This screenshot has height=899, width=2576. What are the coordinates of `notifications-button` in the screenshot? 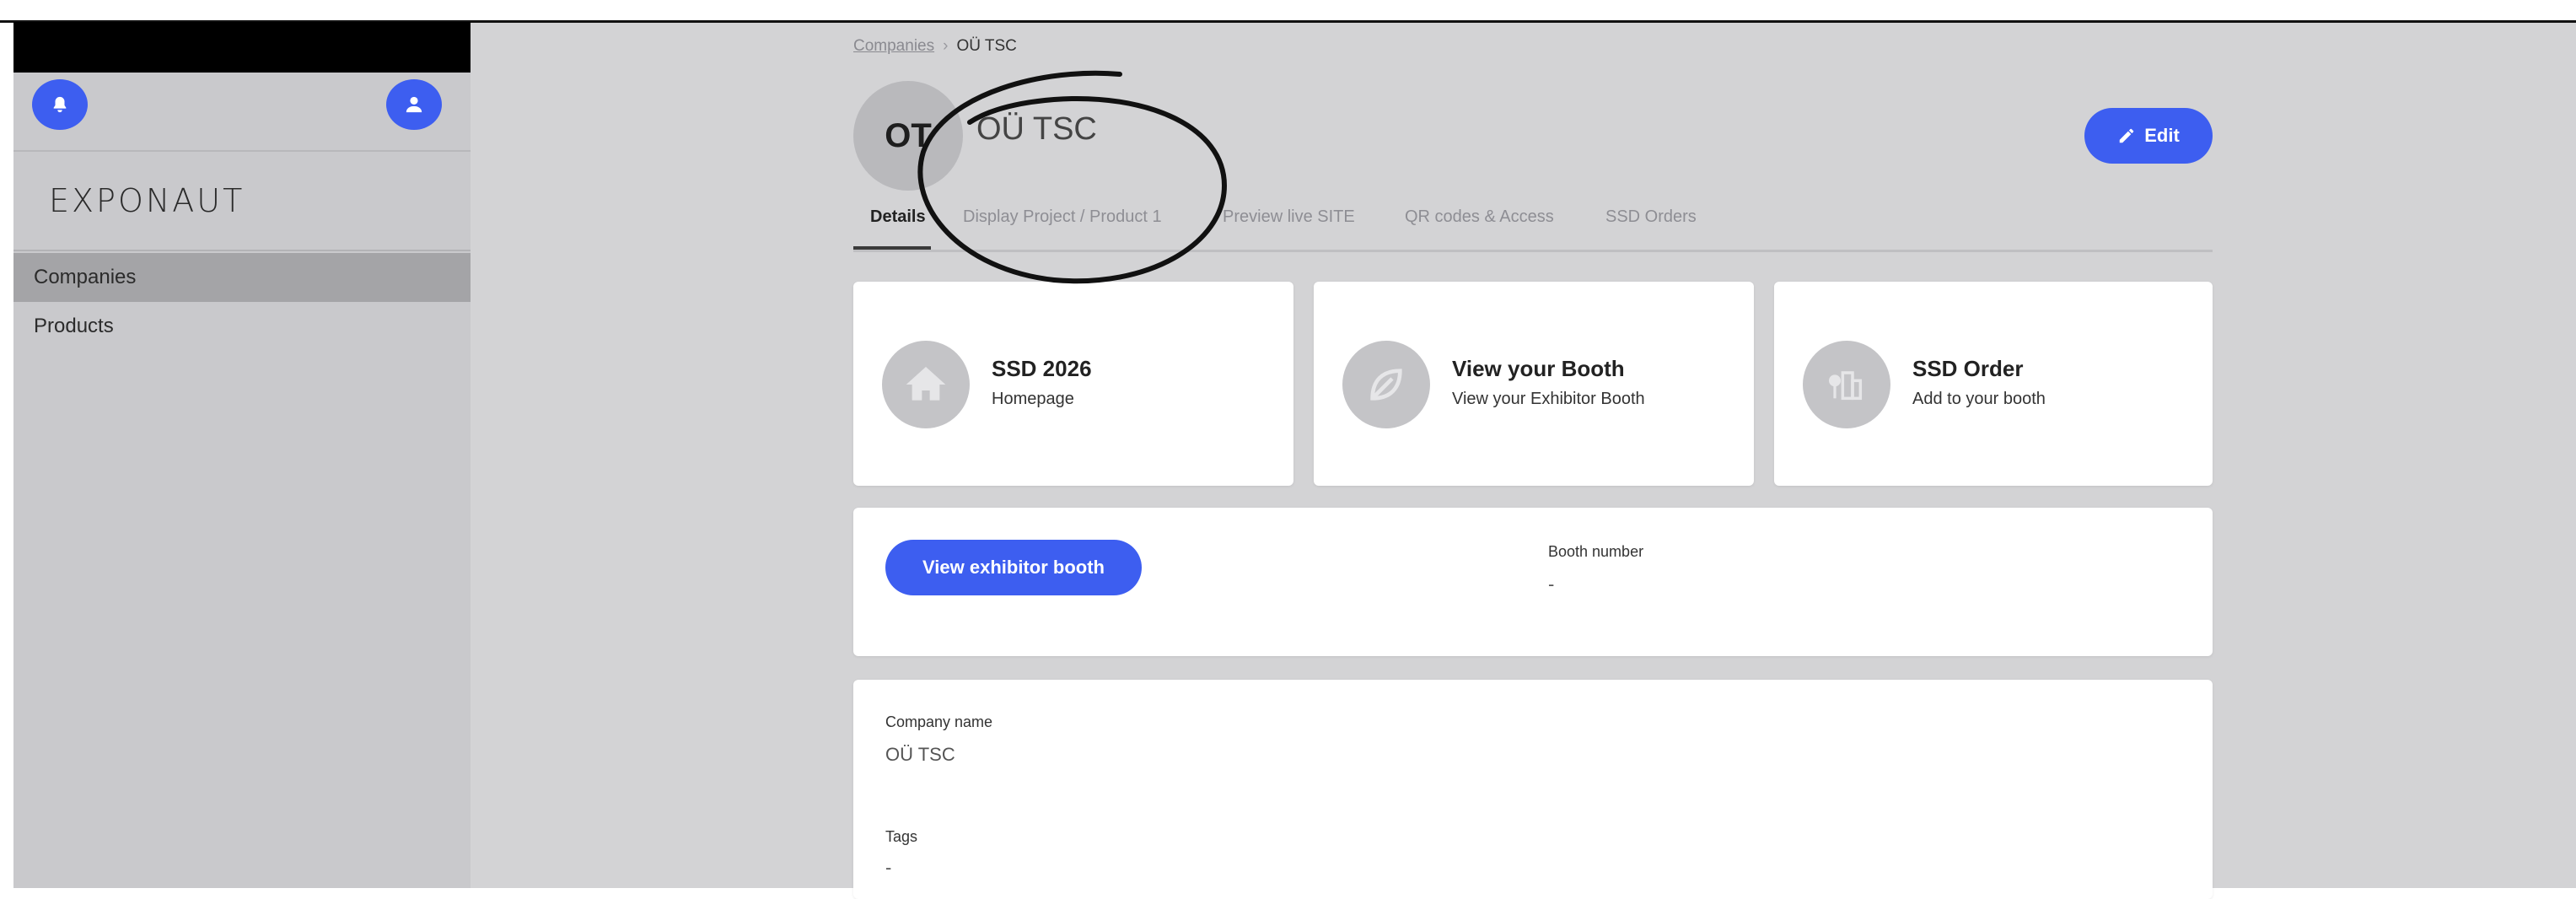 It's located at (60, 105).